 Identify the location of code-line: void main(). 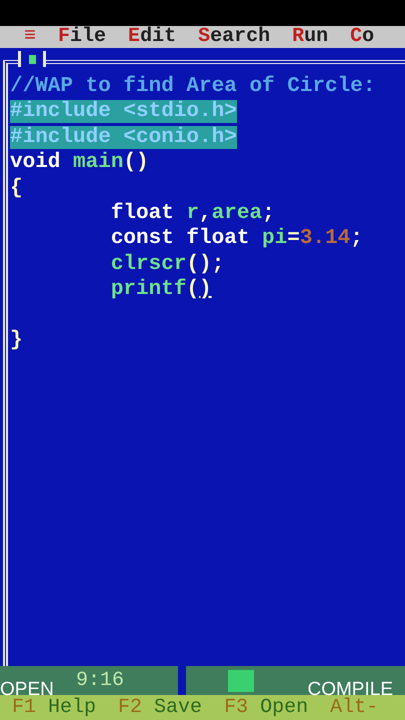
(79, 162).